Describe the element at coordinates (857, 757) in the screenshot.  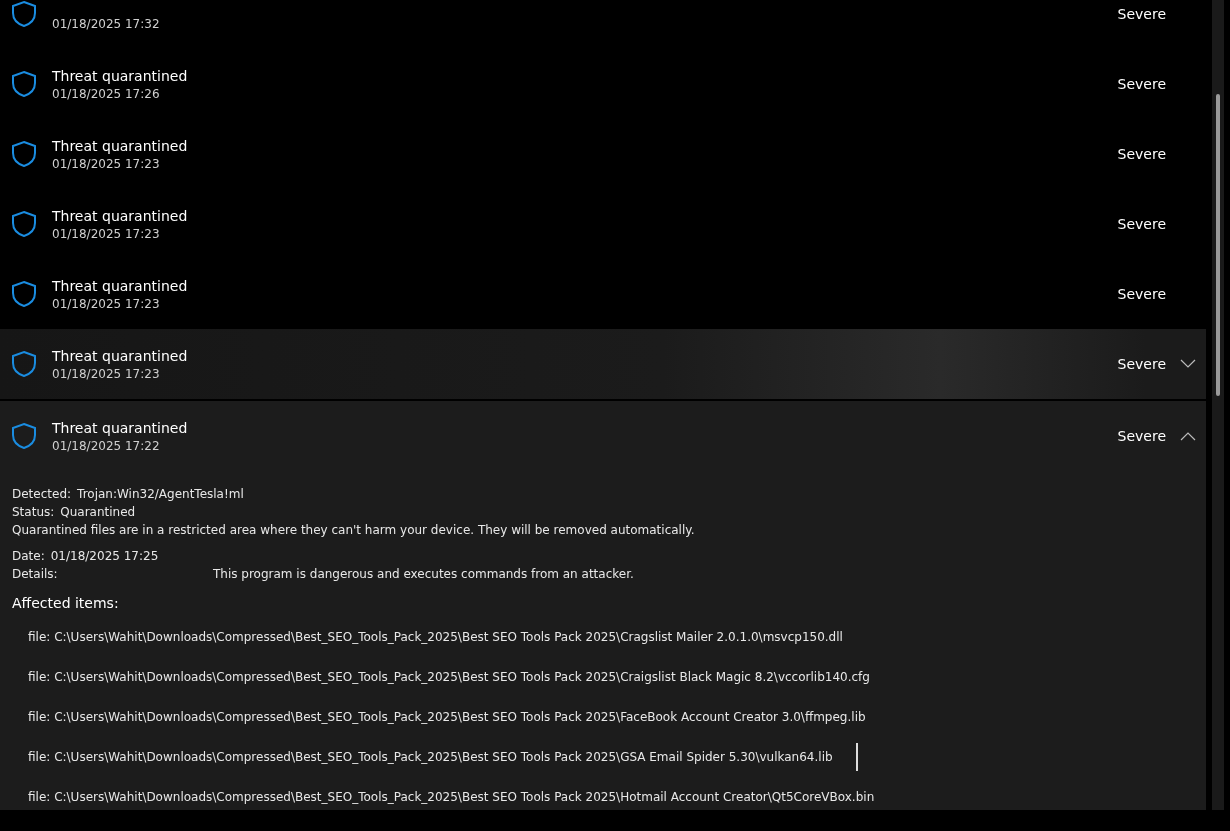
I see `text-cursor` at that location.